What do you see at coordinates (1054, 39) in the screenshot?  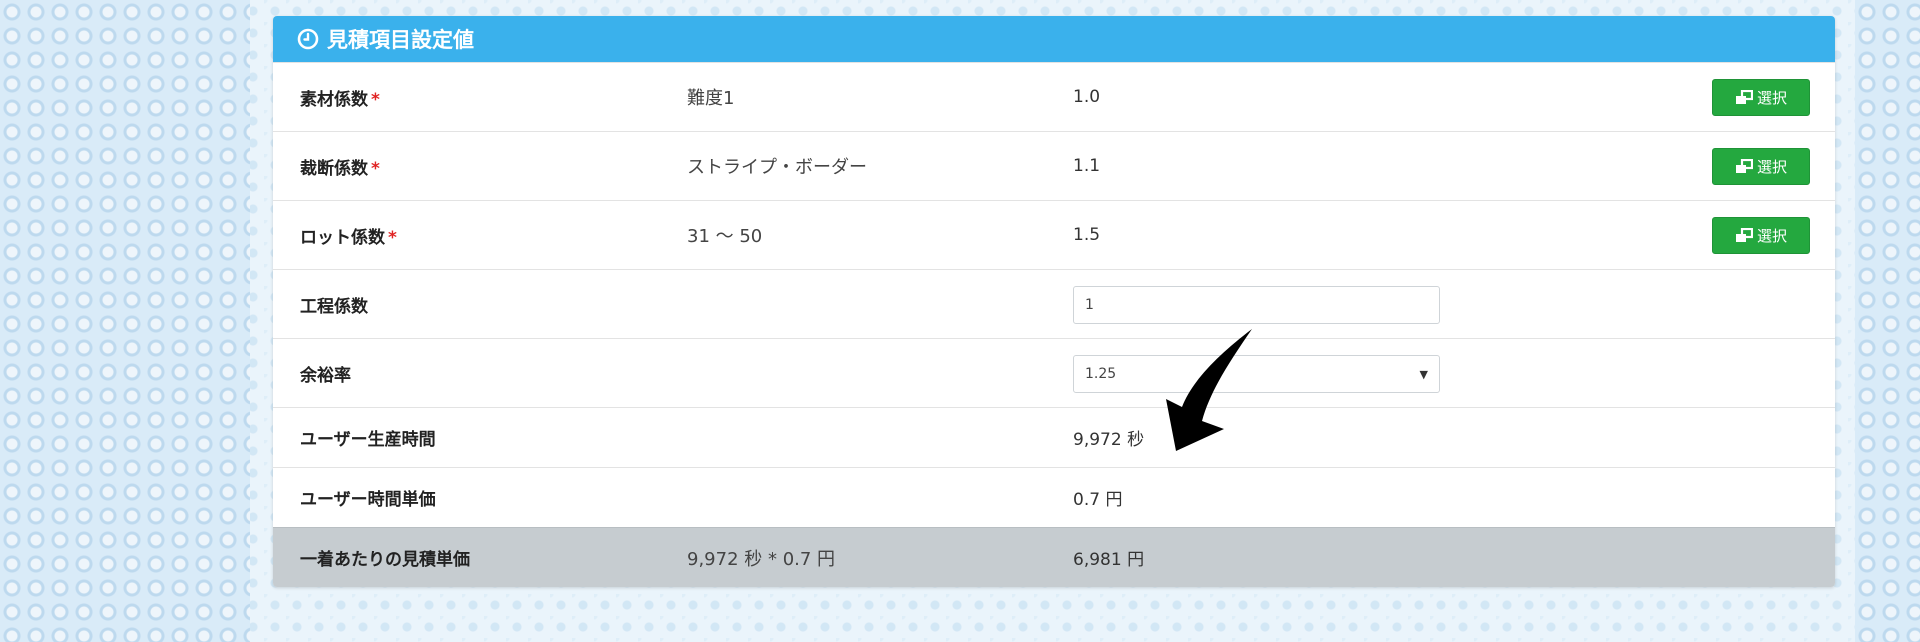 I see `panel-header: 見積項目設定値` at bounding box center [1054, 39].